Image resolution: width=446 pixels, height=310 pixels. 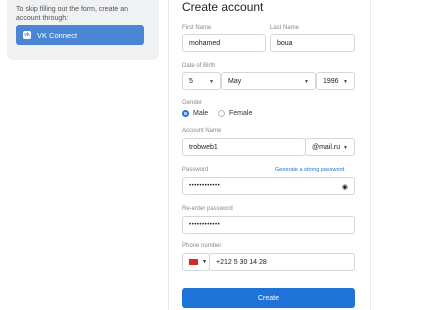 What do you see at coordinates (199, 66) in the screenshot?
I see `dob-label: Date of Birth` at bounding box center [199, 66].